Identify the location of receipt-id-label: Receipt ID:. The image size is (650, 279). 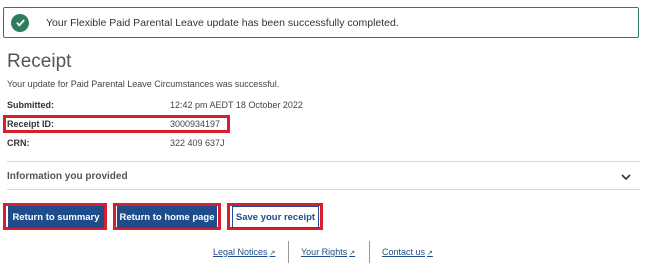
(31, 124).